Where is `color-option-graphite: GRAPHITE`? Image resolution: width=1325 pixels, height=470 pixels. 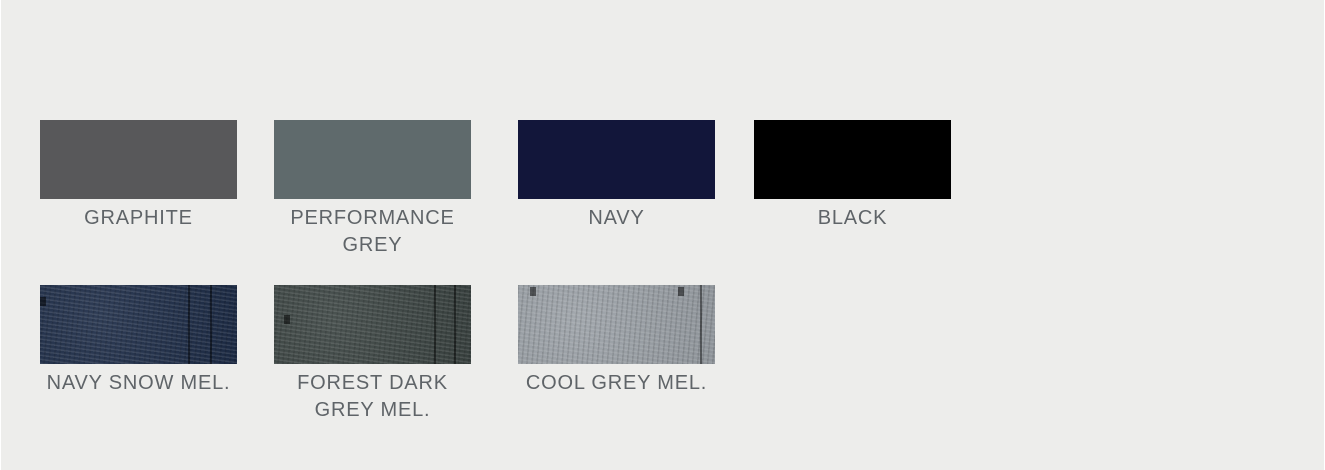
color-option-graphite: GRAPHITE is located at coordinates (138, 176).